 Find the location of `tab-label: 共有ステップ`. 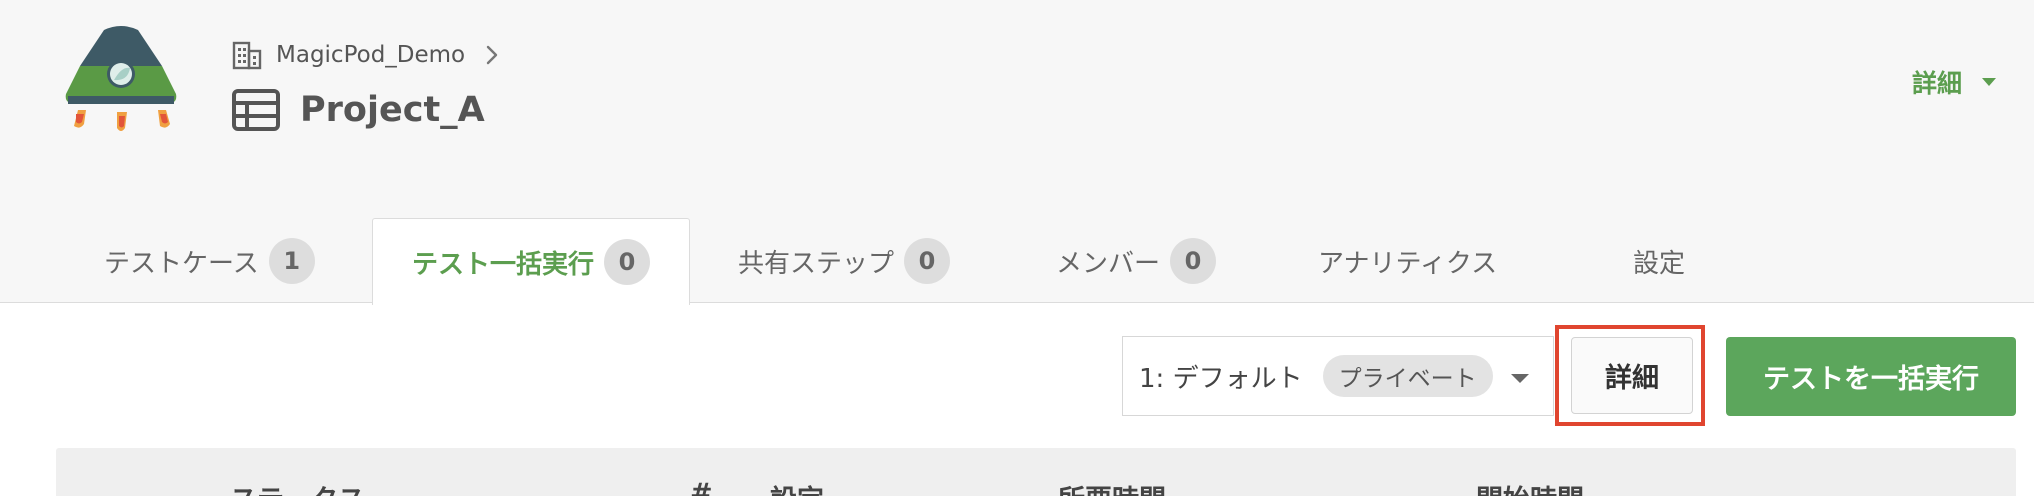

tab-label: 共有ステップ is located at coordinates (816, 263).